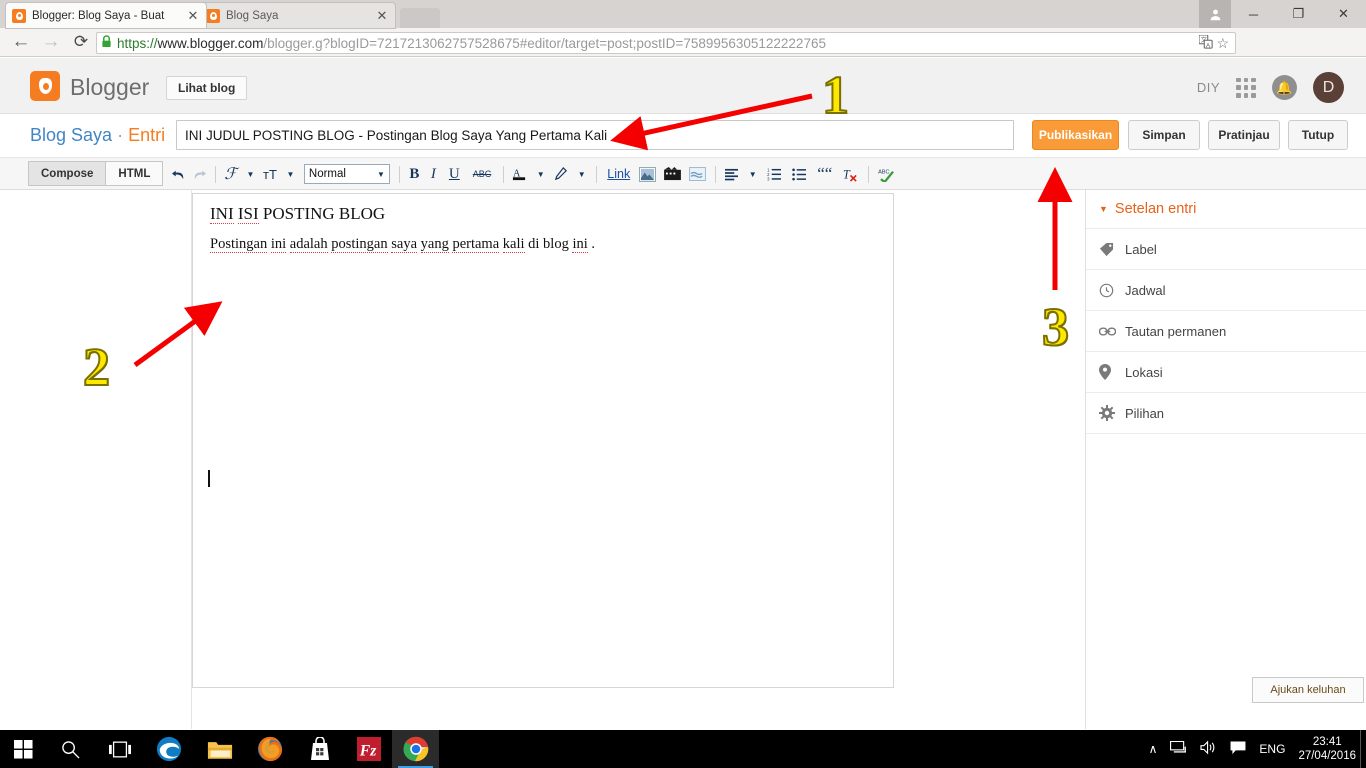 The width and height of the screenshot is (1366, 768). I want to click on sidebar-item-text: Pilihan, so click(1145, 413).